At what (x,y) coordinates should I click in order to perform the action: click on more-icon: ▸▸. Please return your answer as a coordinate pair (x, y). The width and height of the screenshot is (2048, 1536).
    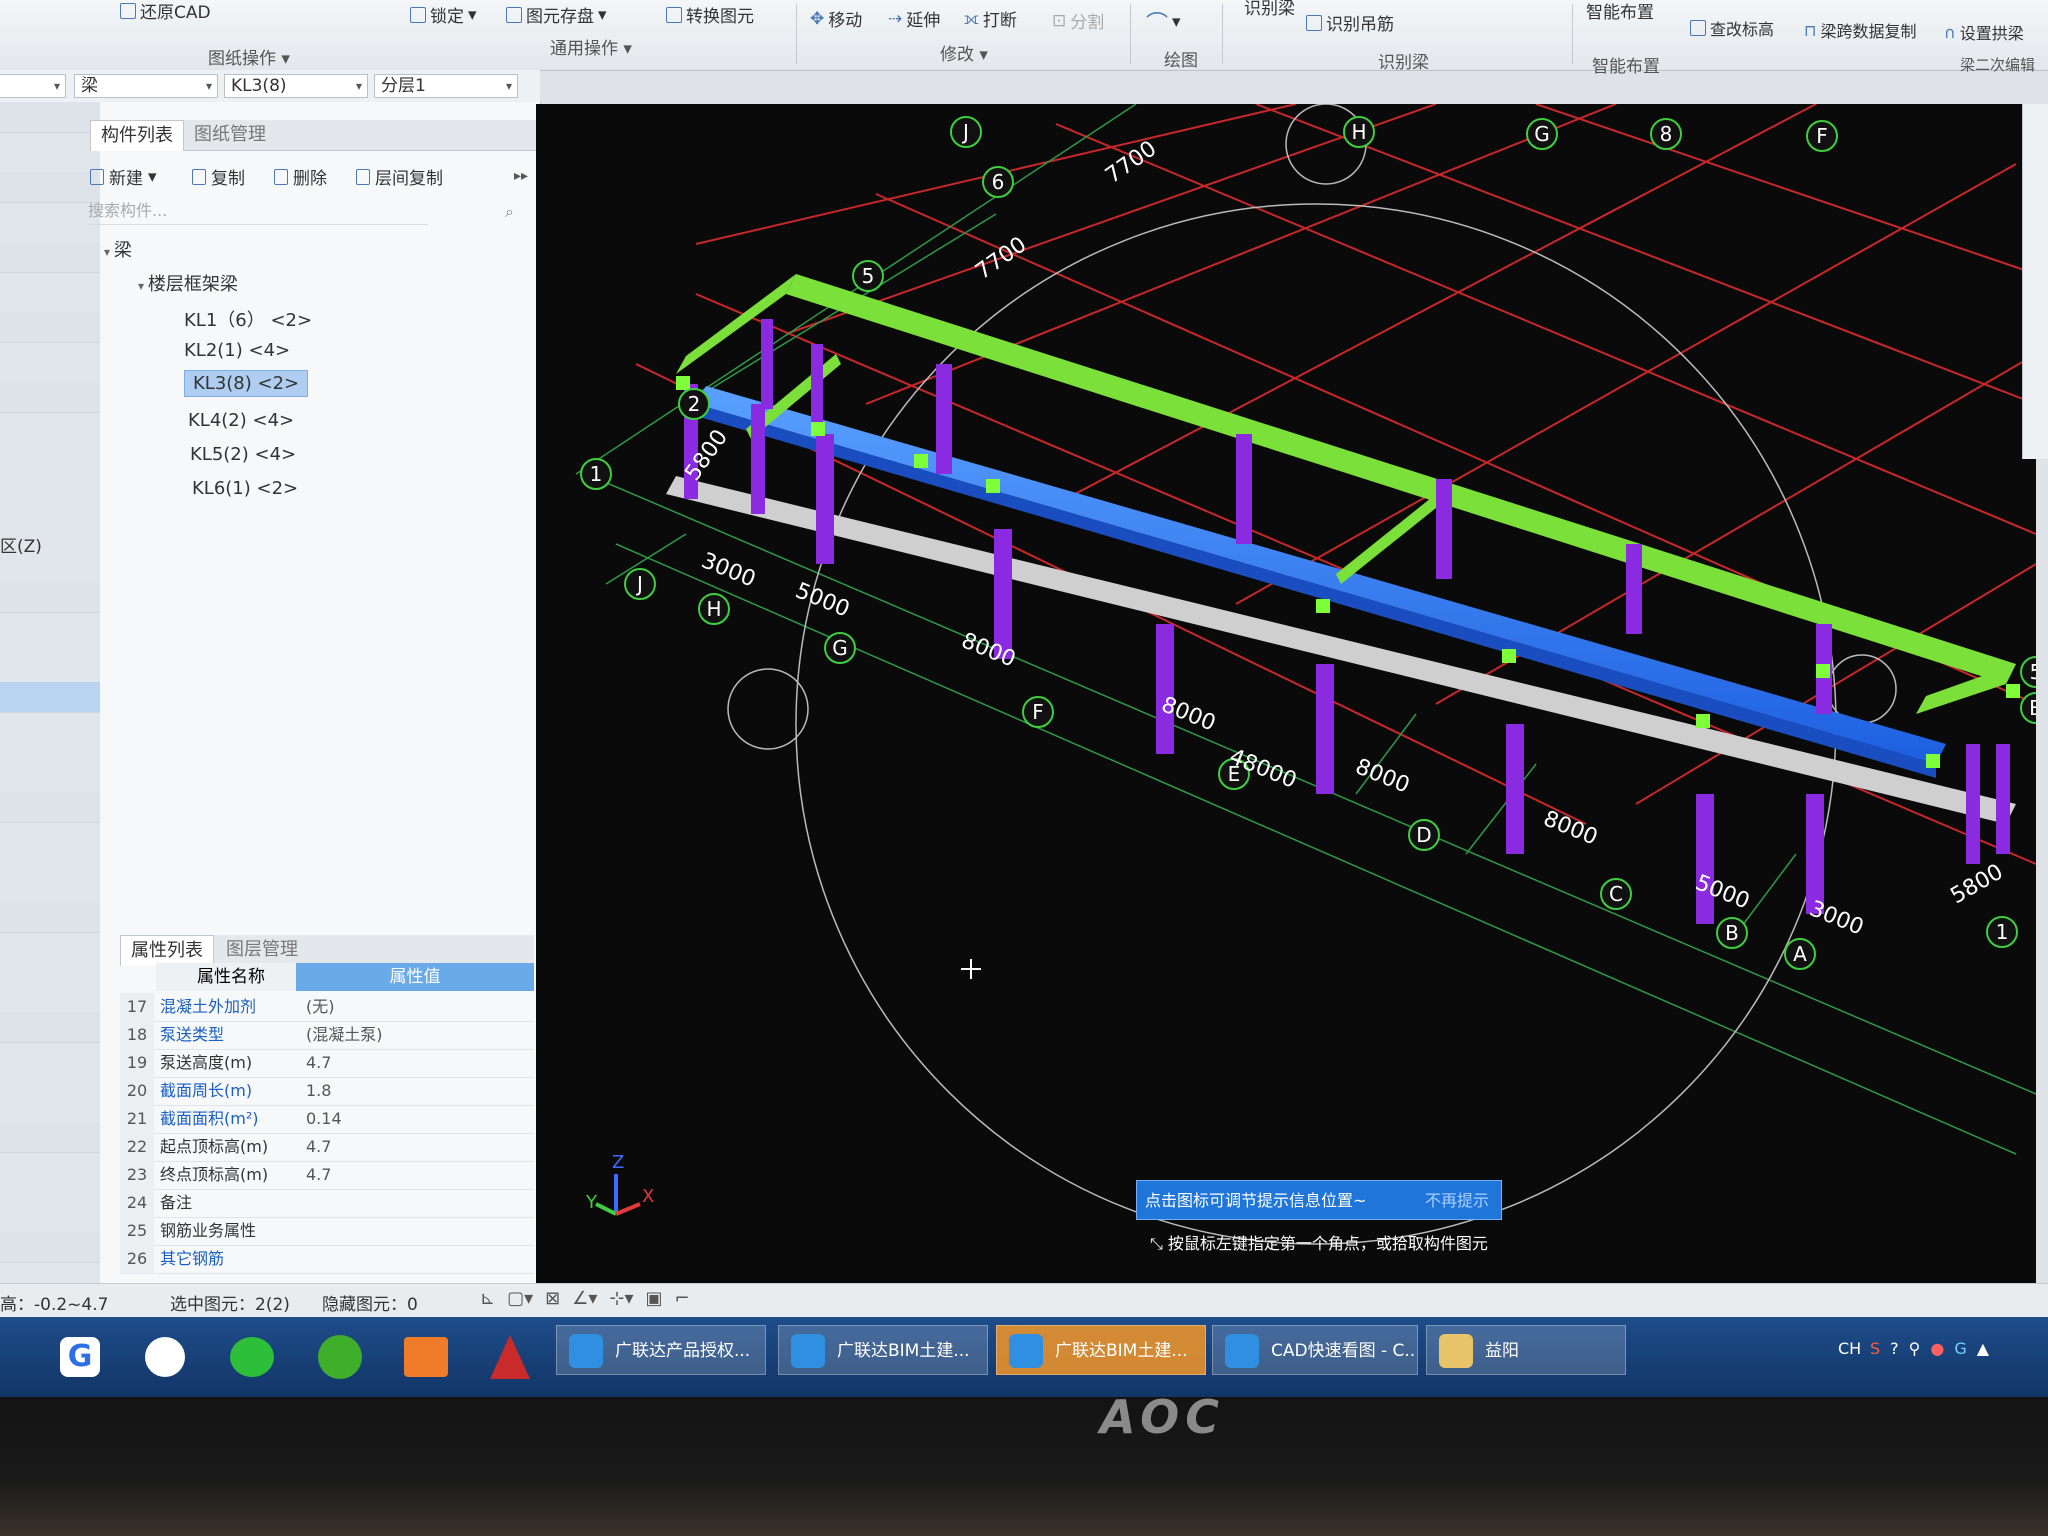
    Looking at the image, I should click on (521, 176).